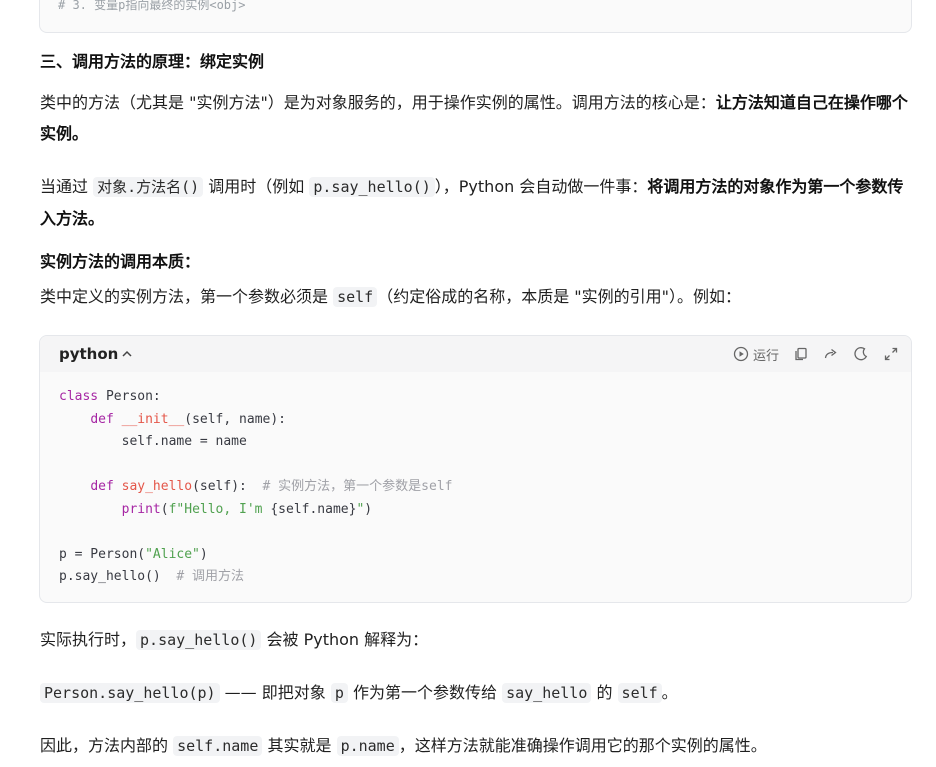 The image size is (936, 767). Describe the element at coordinates (152, 61) in the screenshot. I see `section-title: 三、调用方法的原理：绑定实例` at that location.